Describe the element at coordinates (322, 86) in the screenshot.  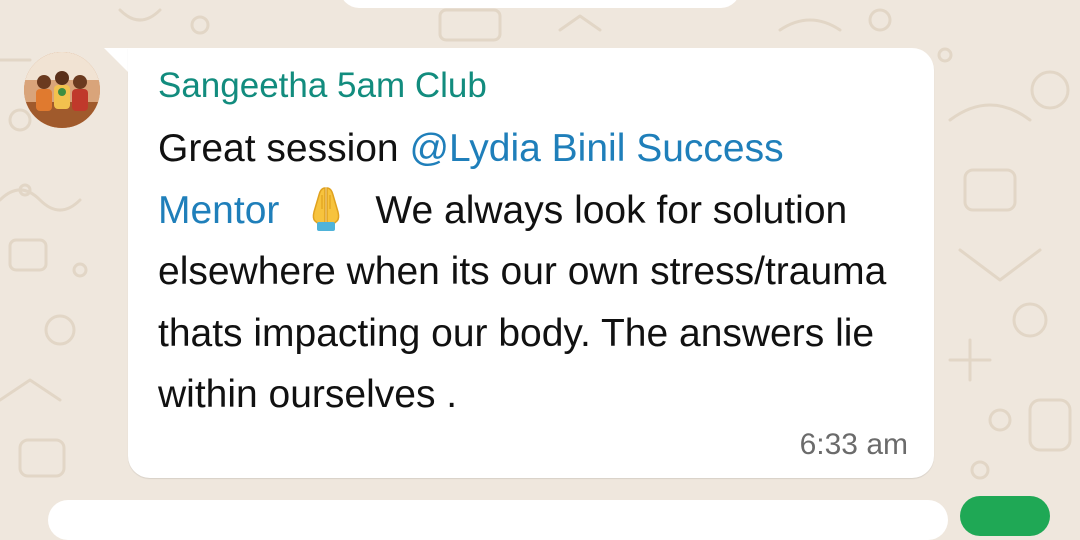
I see `sender-name: Sangeetha 5am Club` at that location.